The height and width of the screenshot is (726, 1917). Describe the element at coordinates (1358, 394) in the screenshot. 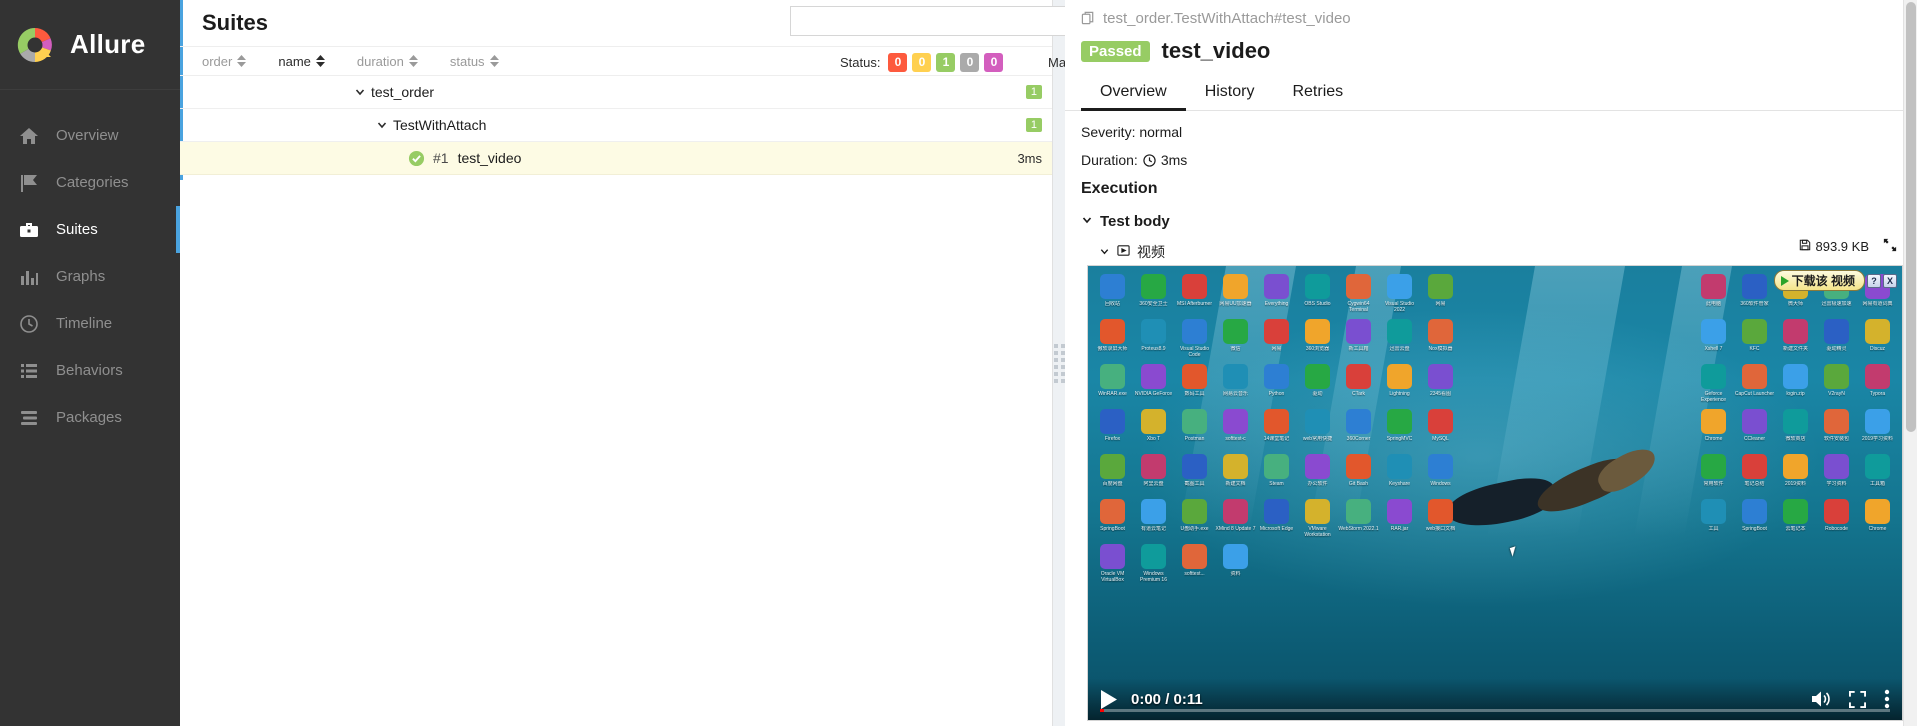

I see `desktop-icon-label: CTark` at that location.